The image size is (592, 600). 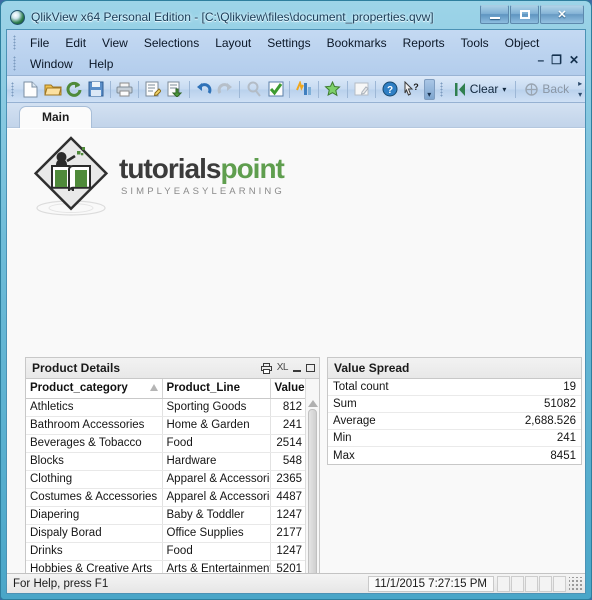 What do you see at coordinates (362, 89) in the screenshot?
I see `edit-module-icon` at bounding box center [362, 89].